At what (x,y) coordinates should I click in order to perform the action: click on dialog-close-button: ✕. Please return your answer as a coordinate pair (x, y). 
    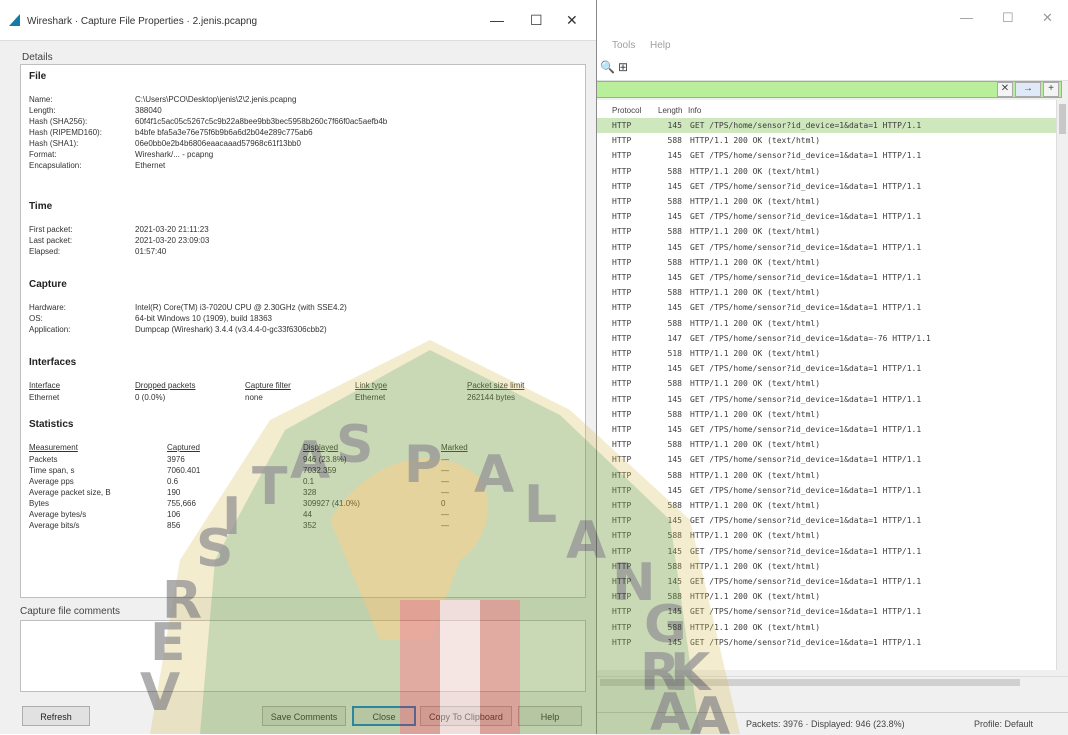
    Looking at the image, I should click on (572, 20).